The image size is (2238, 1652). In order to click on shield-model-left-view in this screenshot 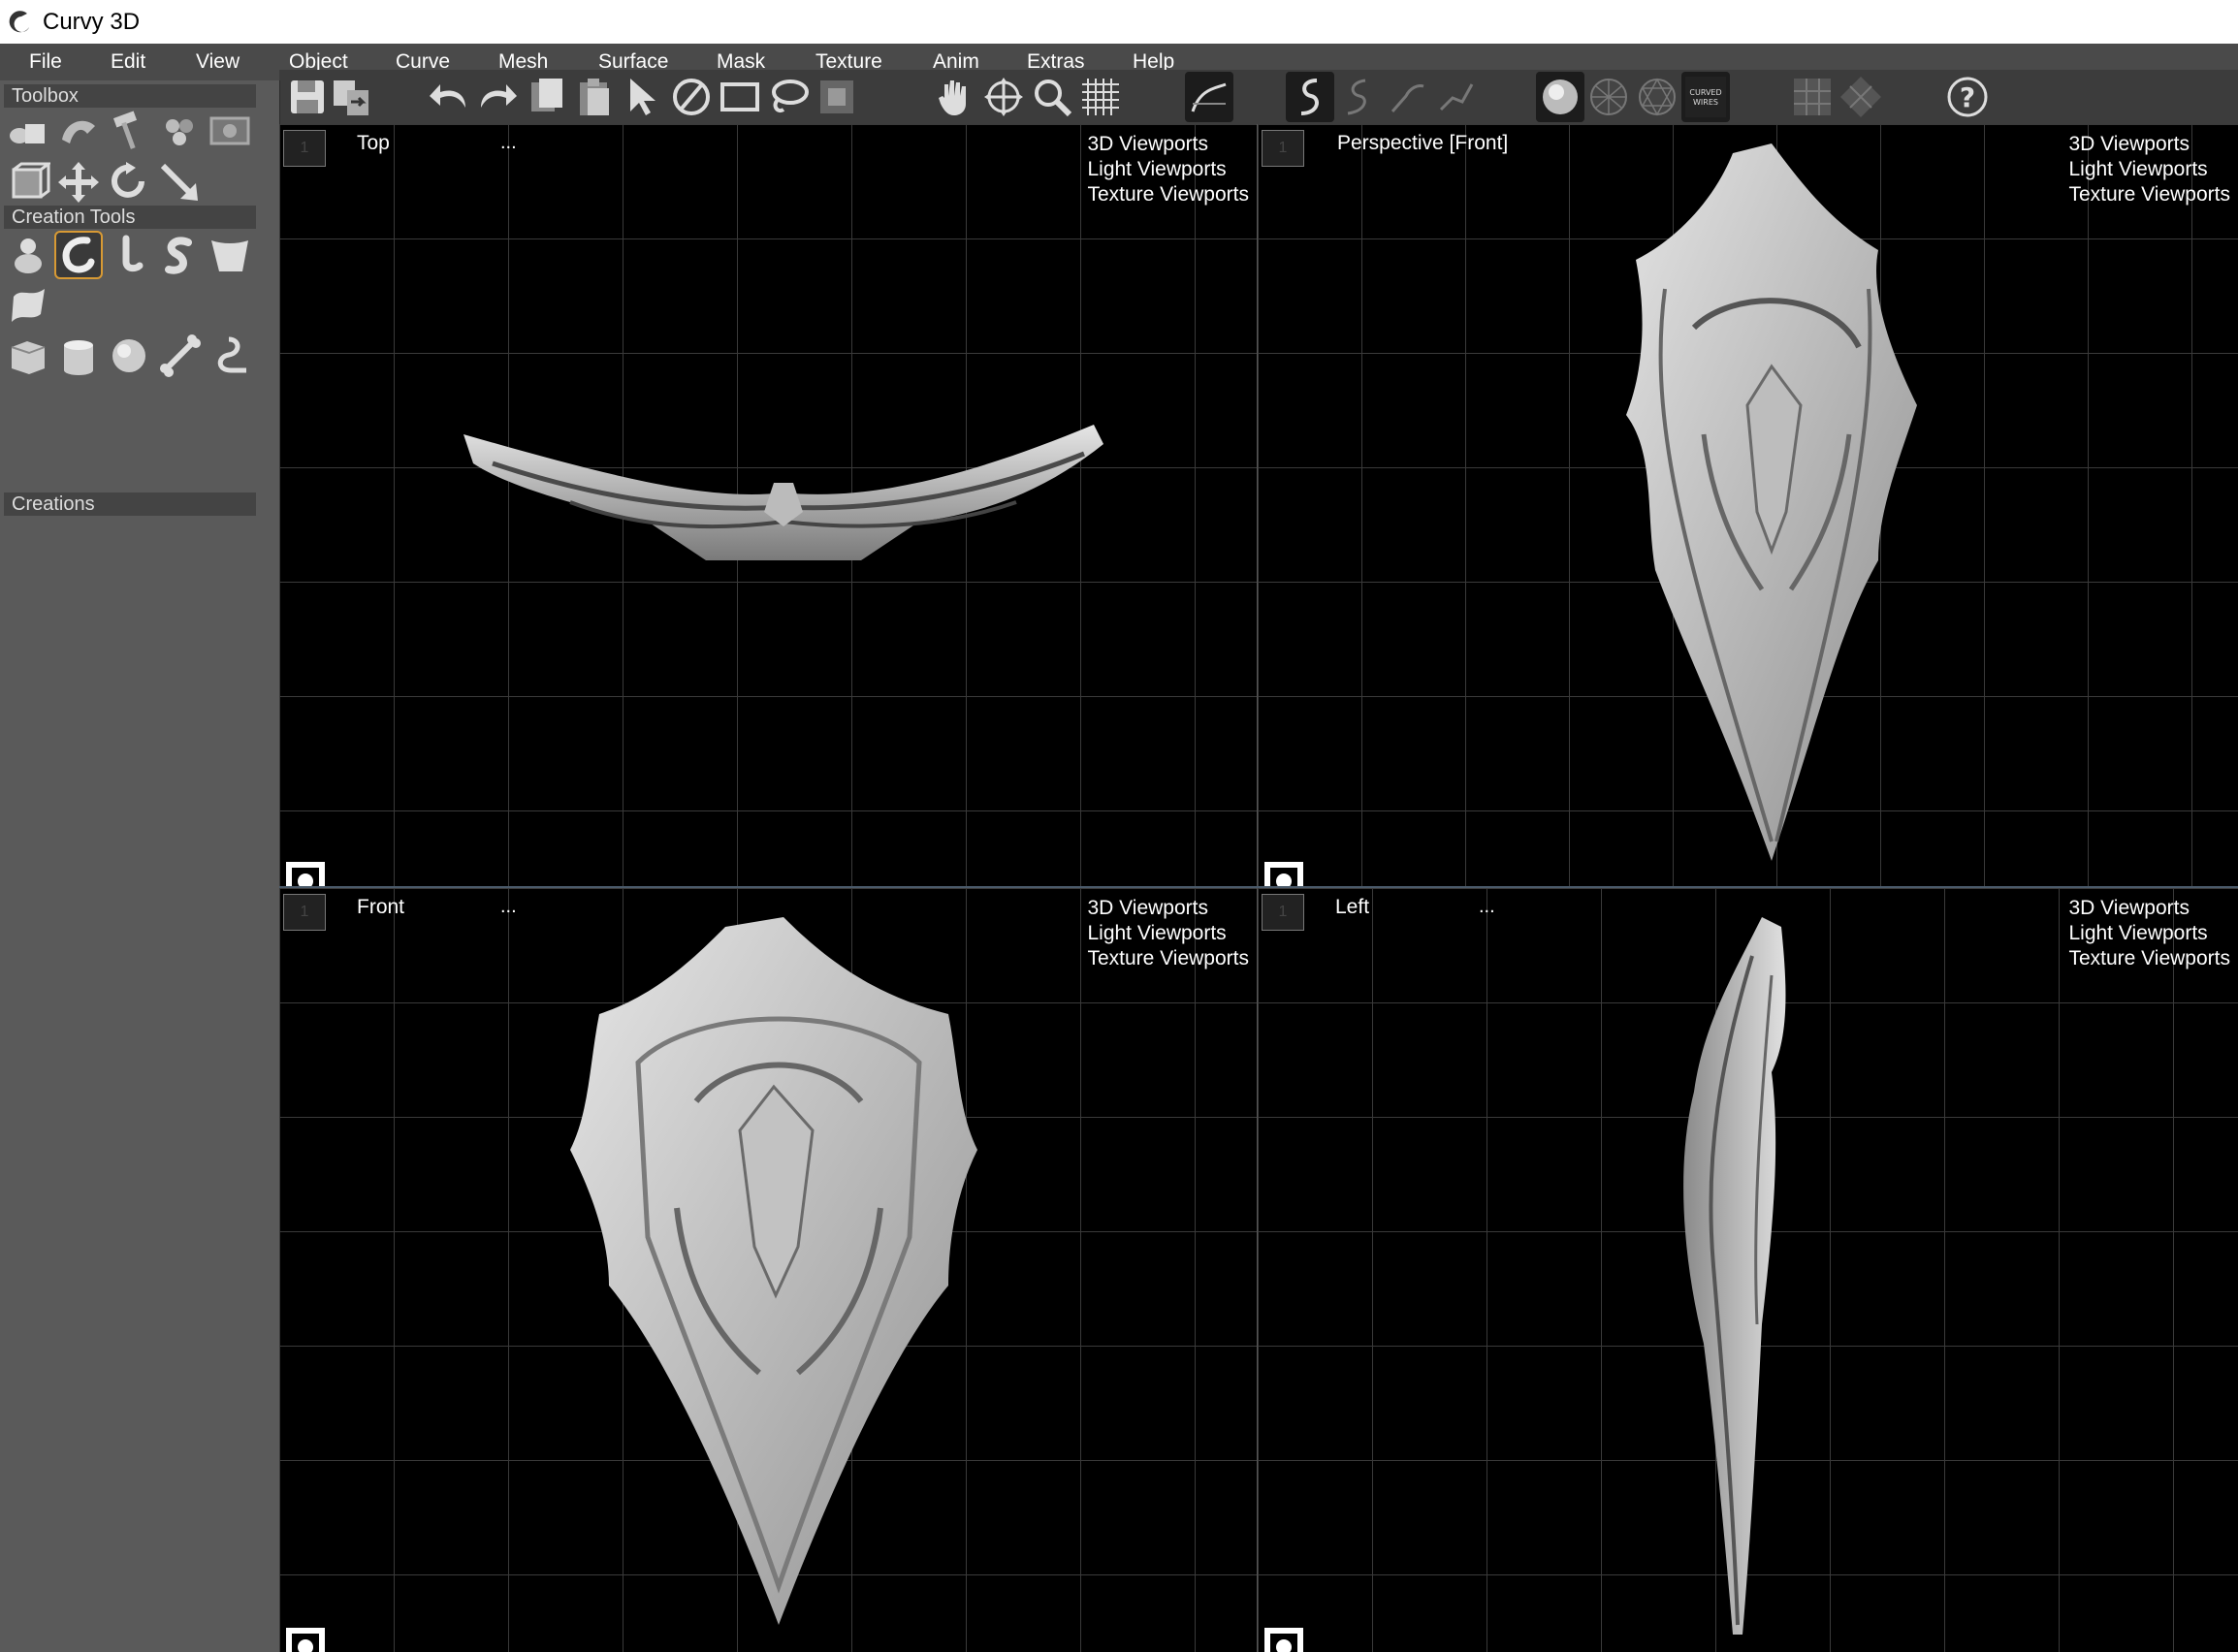, I will do `click(1743, 1281)`.